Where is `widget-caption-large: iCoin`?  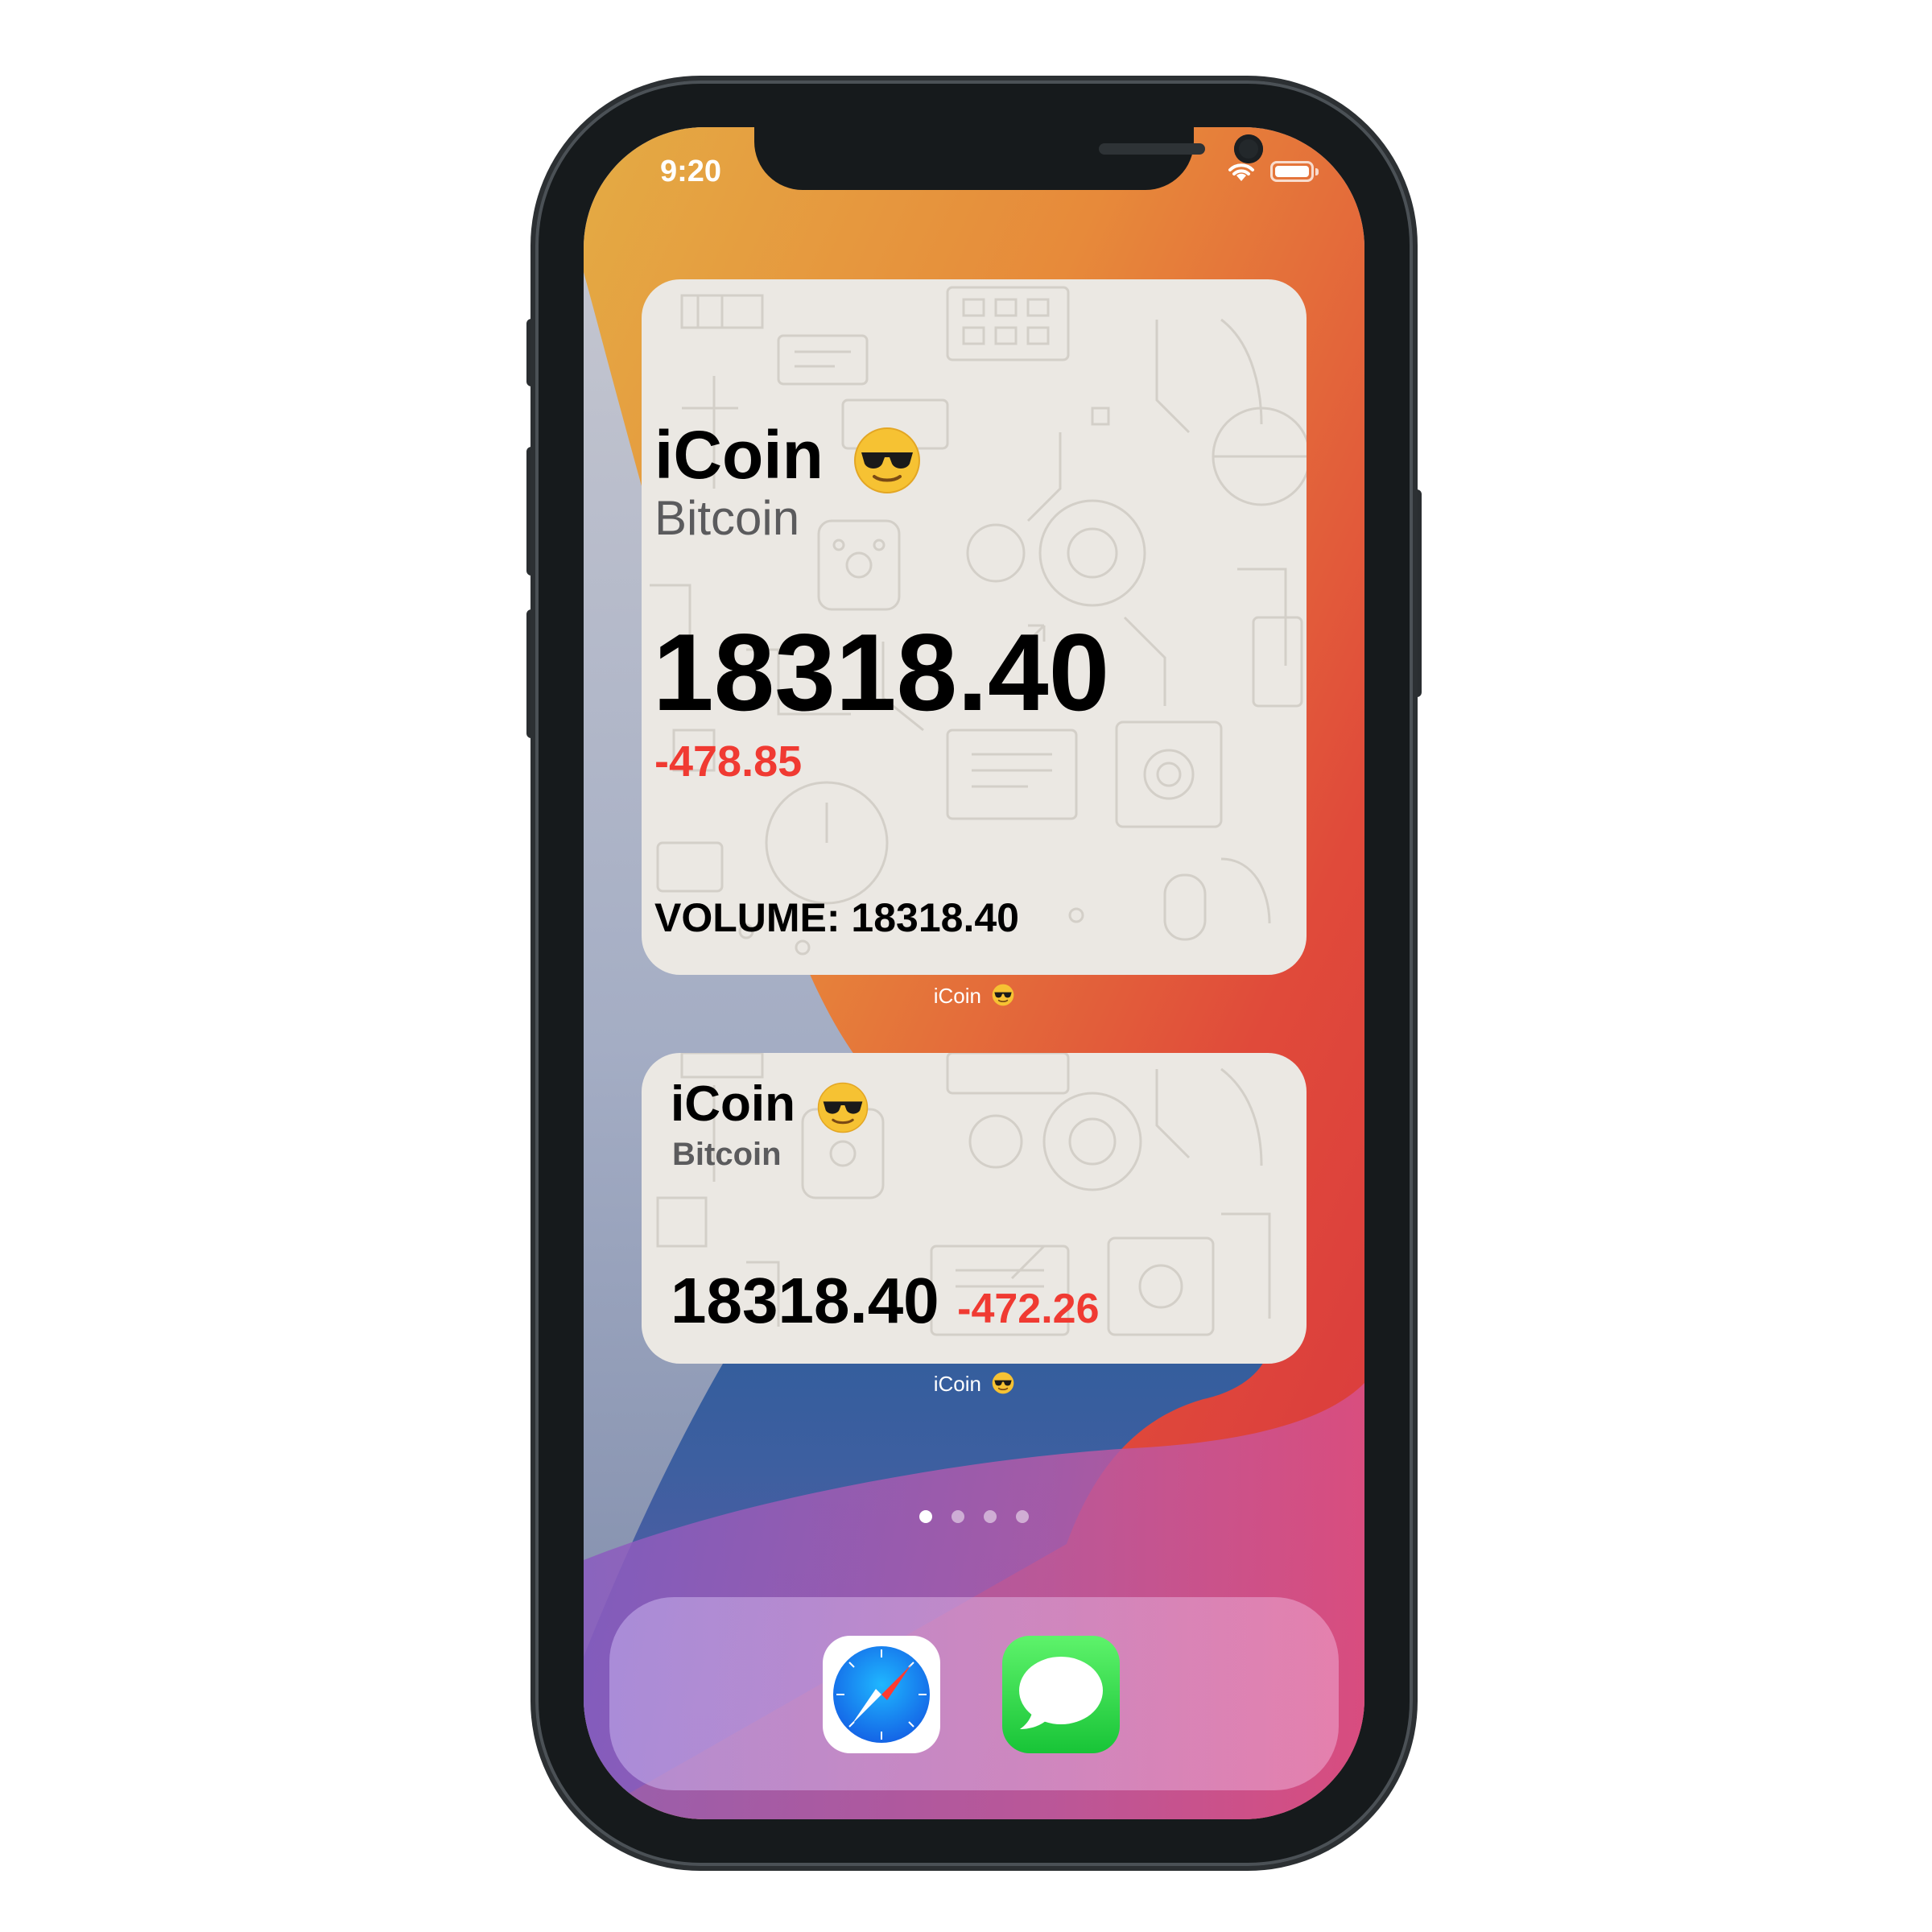
widget-caption-large: iCoin is located at coordinates (974, 996).